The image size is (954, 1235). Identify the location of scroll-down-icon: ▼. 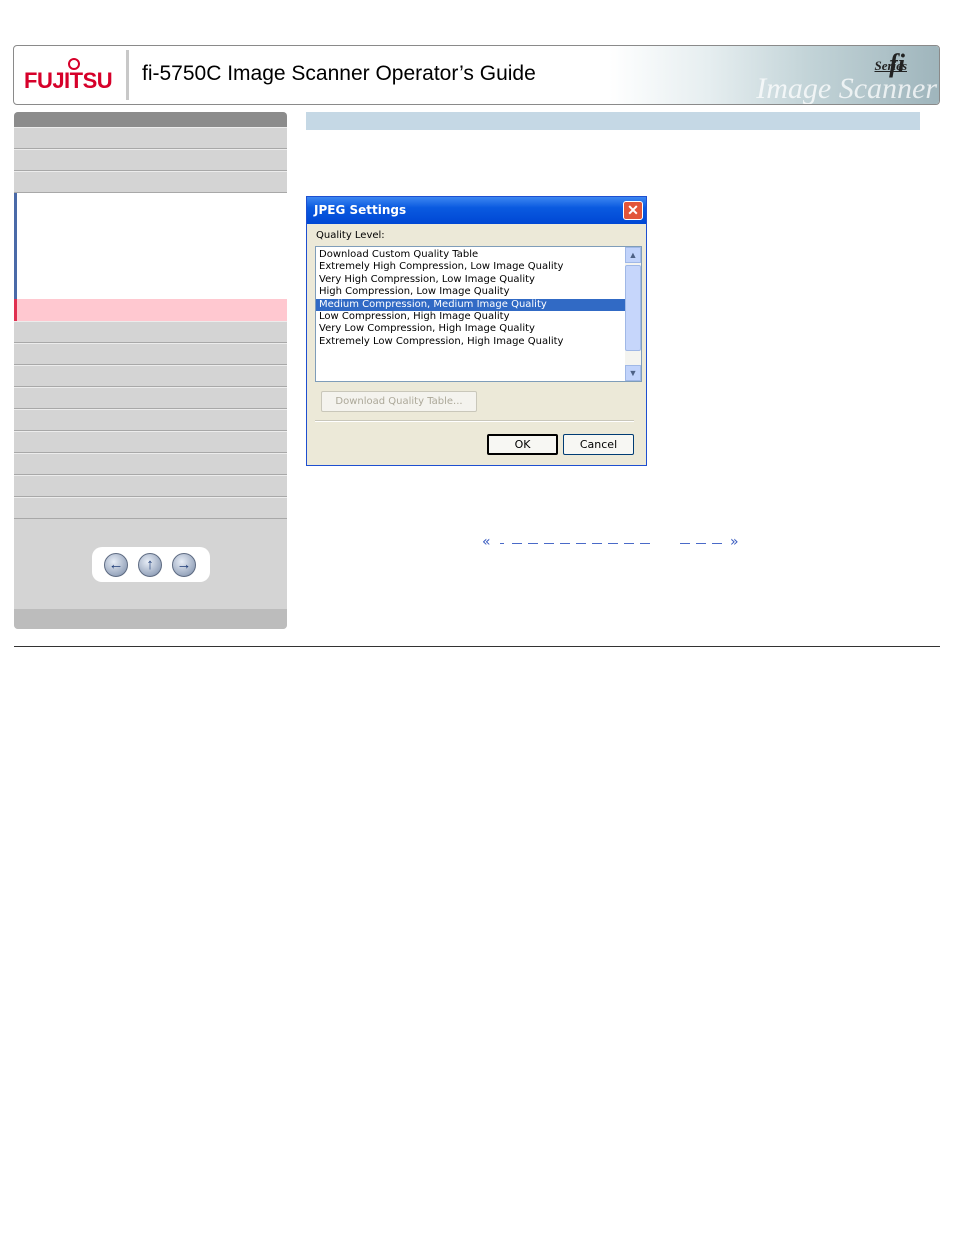
(633, 373).